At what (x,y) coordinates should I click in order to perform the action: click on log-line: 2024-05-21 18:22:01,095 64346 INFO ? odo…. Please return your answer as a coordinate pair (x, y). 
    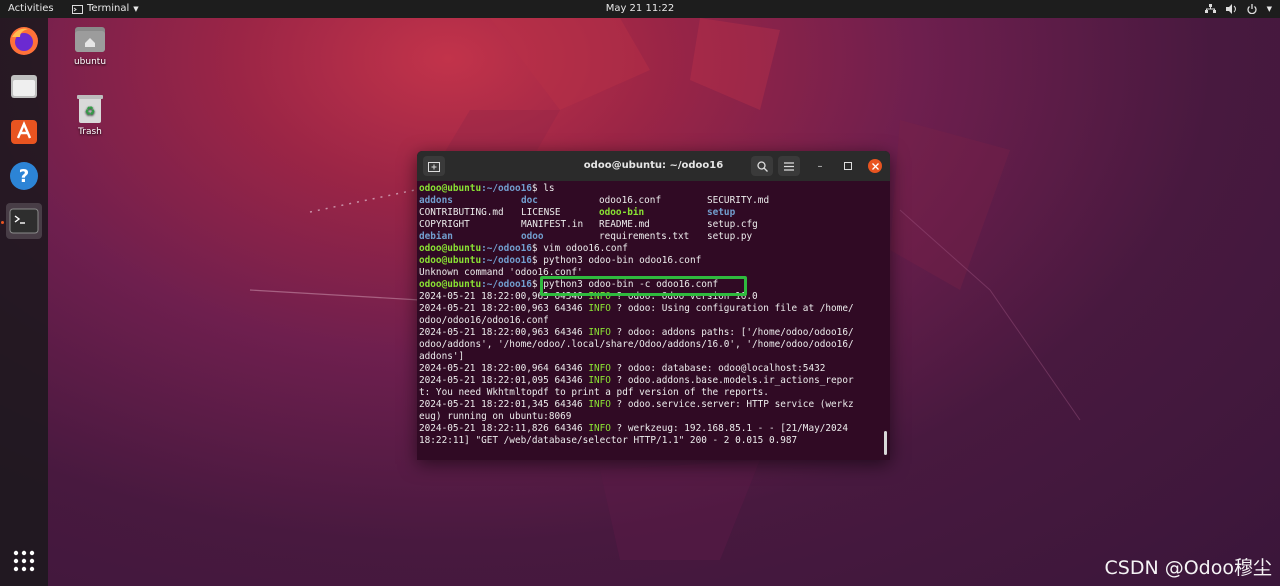
    Looking at the image, I should click on (652, 381).